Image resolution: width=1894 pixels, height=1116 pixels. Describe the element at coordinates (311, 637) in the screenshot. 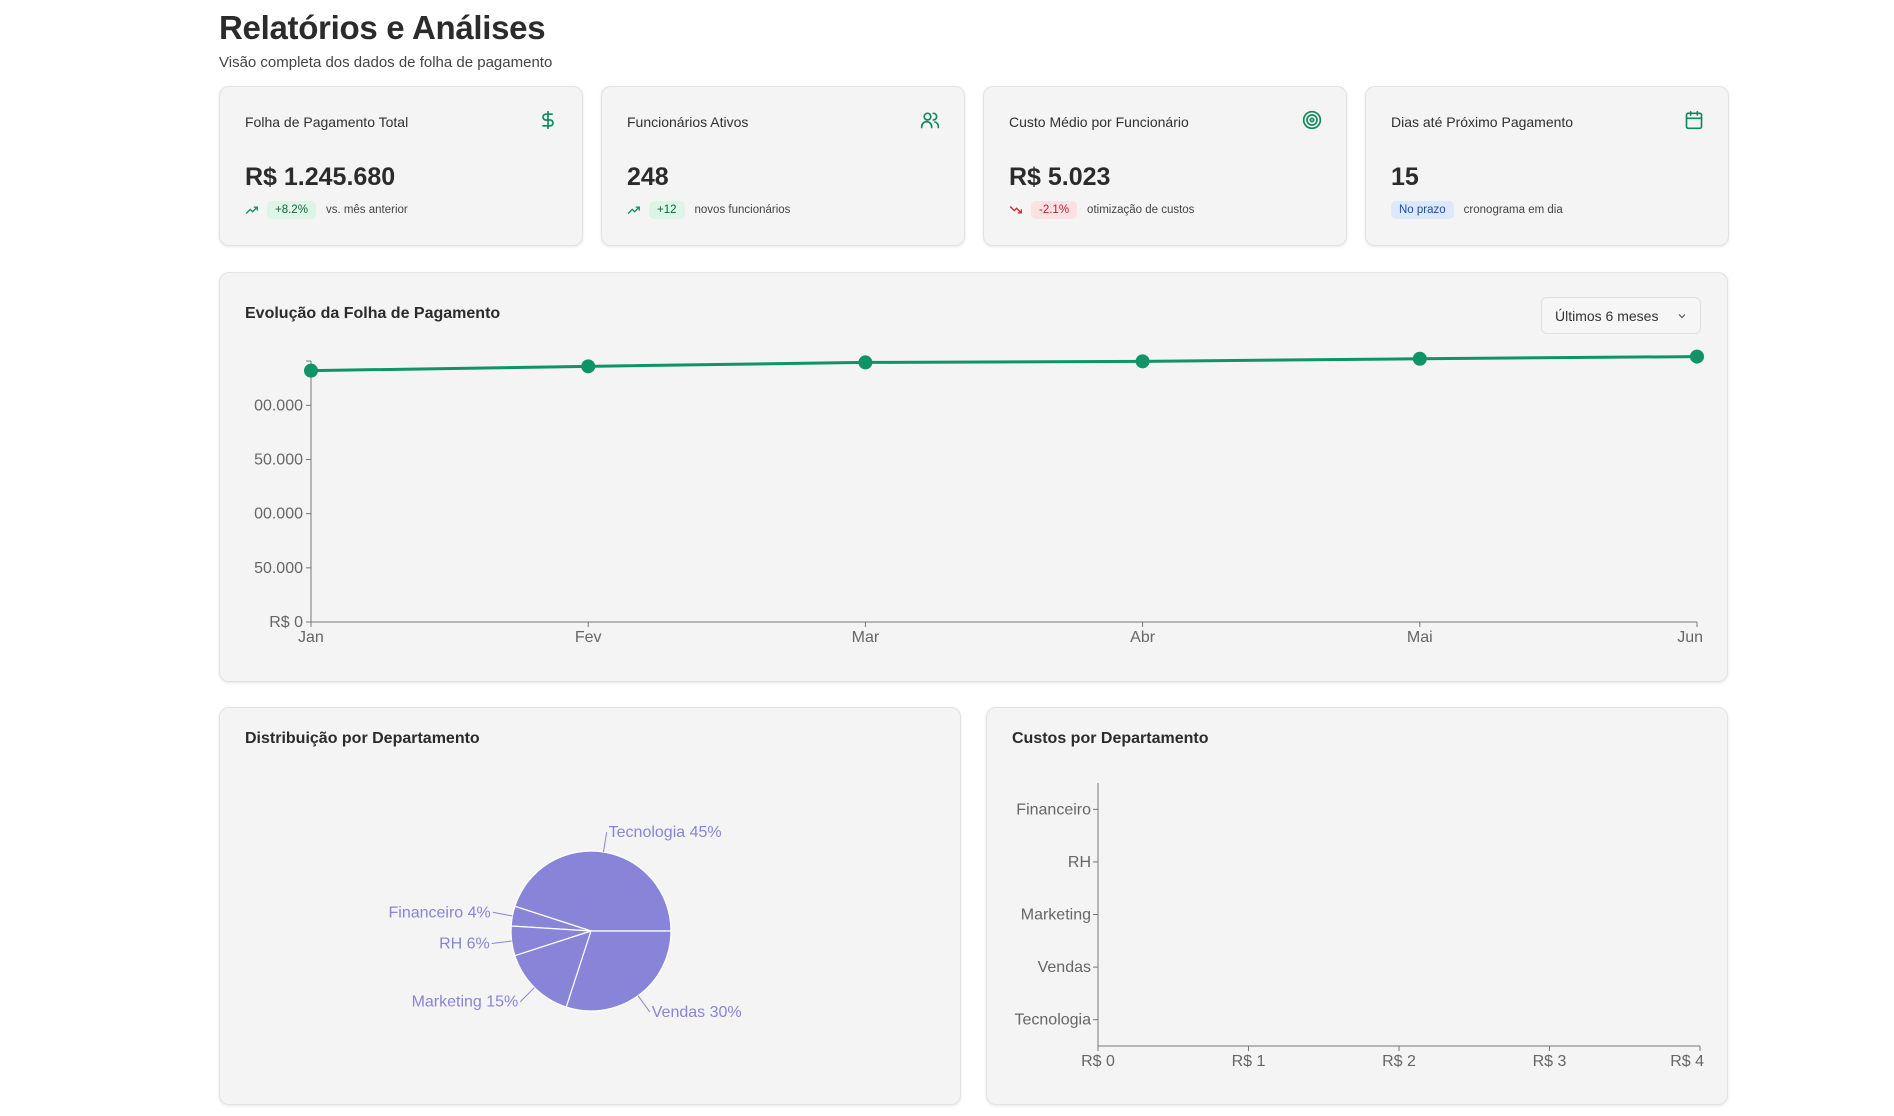

I see `x-tick-label: Jan` at that location.